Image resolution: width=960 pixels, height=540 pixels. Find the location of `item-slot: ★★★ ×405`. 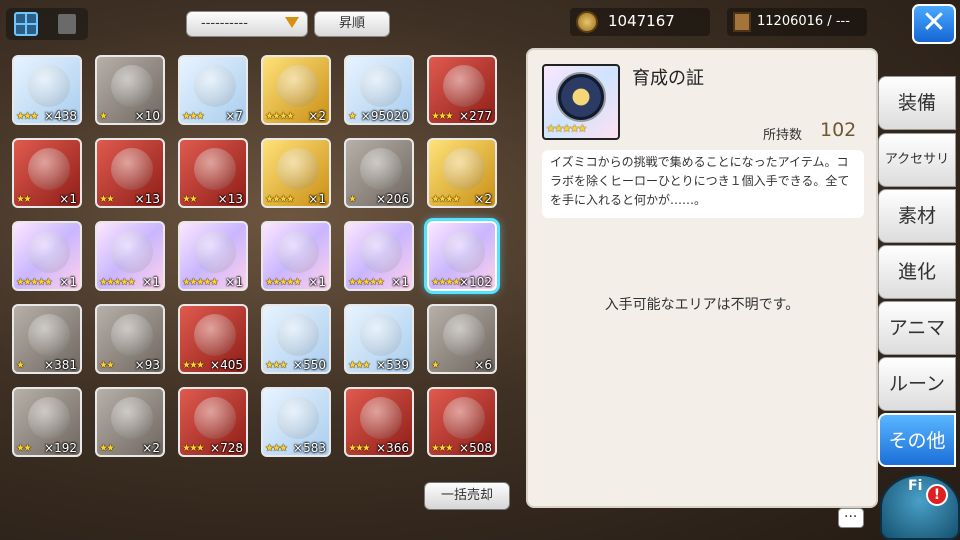

item-slot: ★★★ ×405 is located at coordinates (213, 339).